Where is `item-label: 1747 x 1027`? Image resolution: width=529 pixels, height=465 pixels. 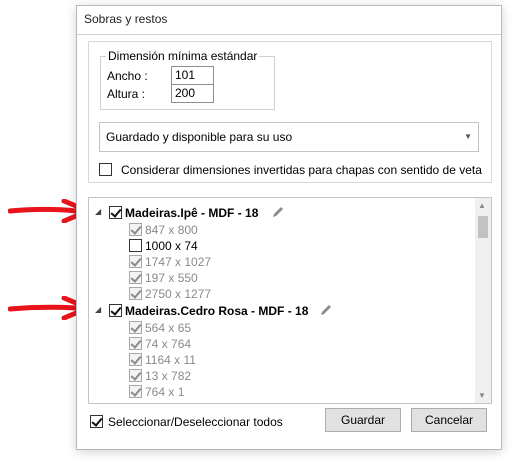
item-label: 1747 x 1027 is located at coordinates (178, 262).